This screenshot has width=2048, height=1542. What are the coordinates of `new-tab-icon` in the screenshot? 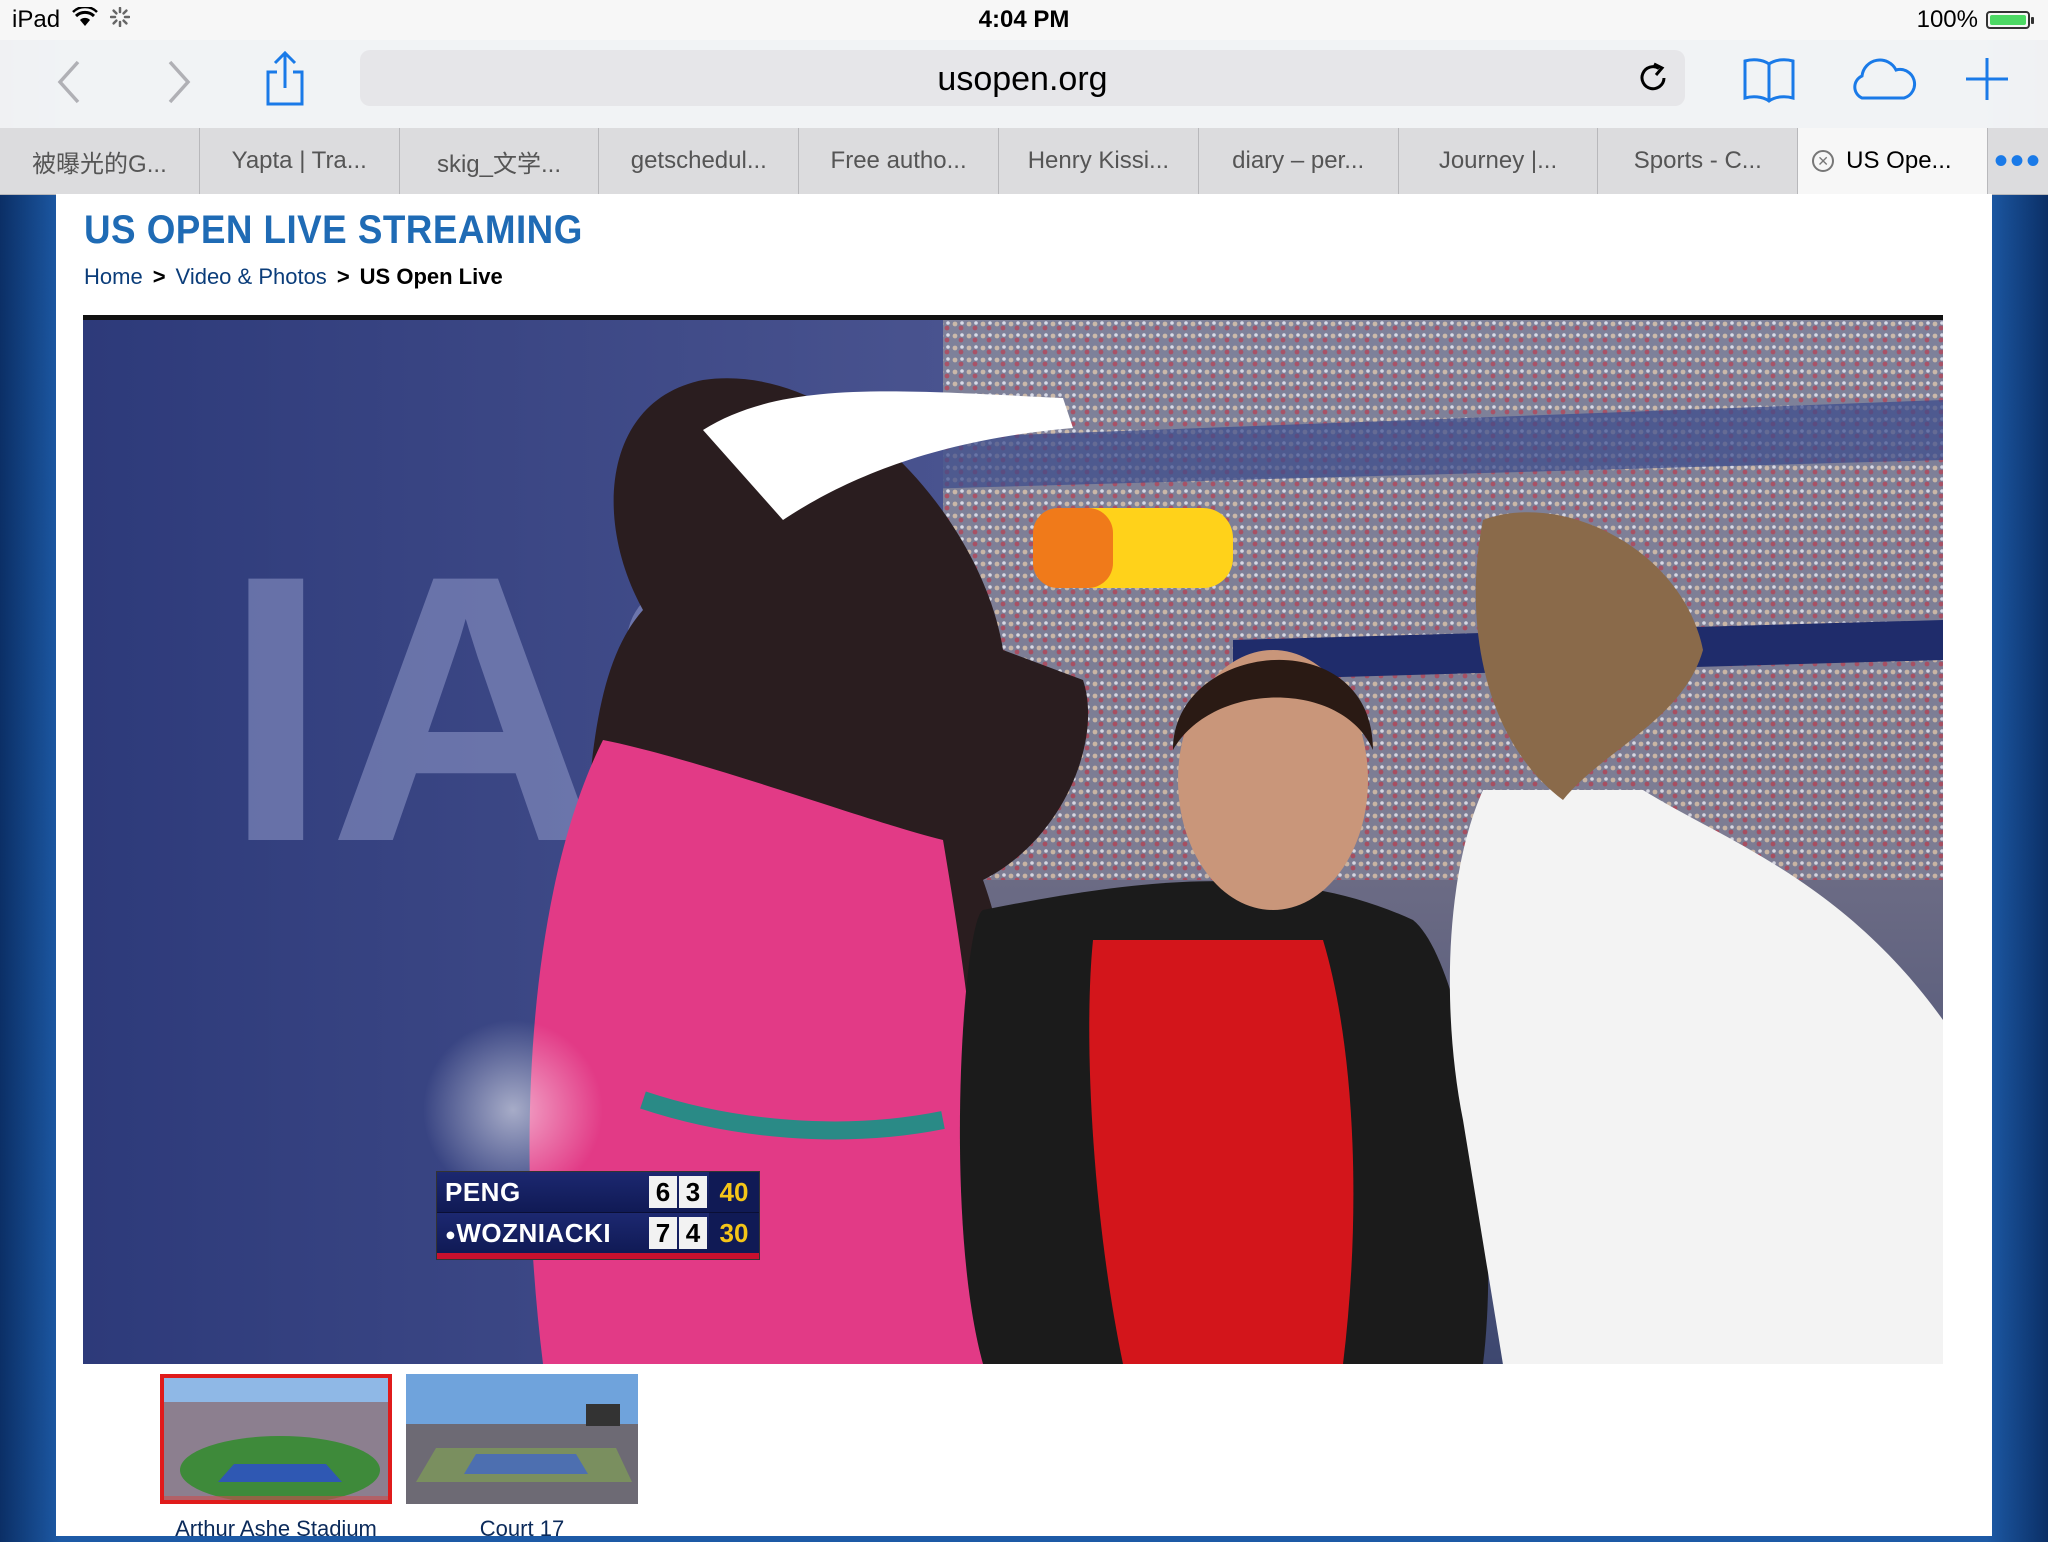 It's located at (1987, 81).